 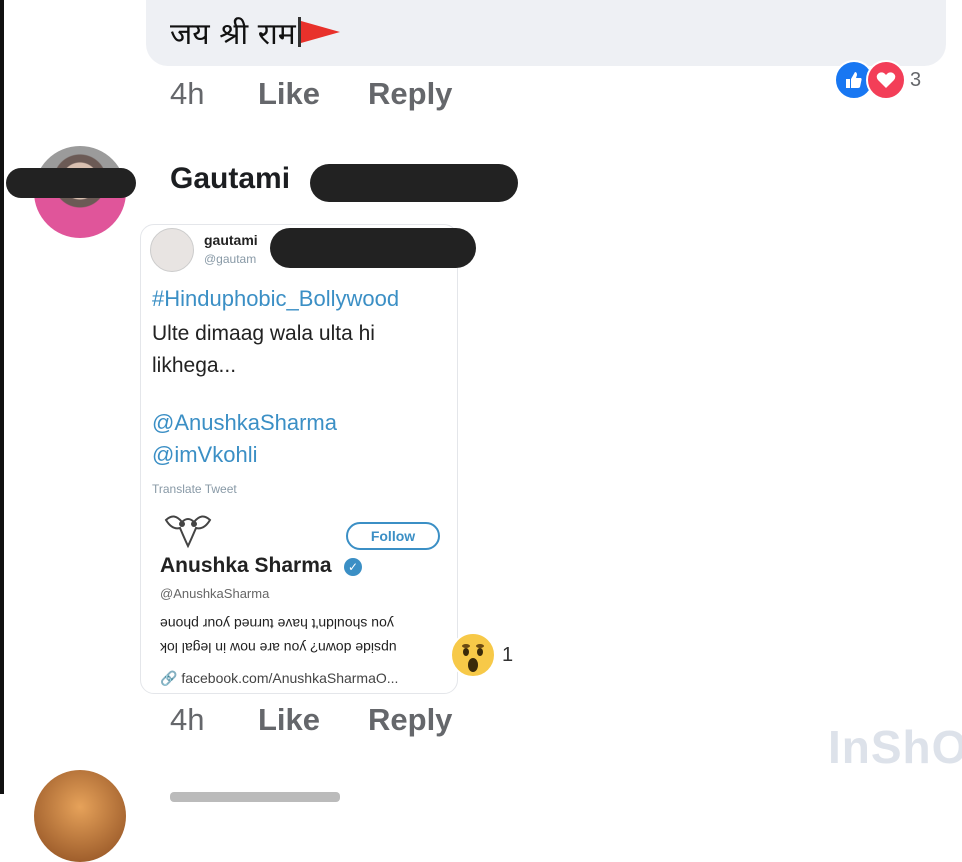 What do you see at coordinates (205, 454) in the screenshot?
I see `tweet-mention: @imVkohli` at bounding box center [205, 454].